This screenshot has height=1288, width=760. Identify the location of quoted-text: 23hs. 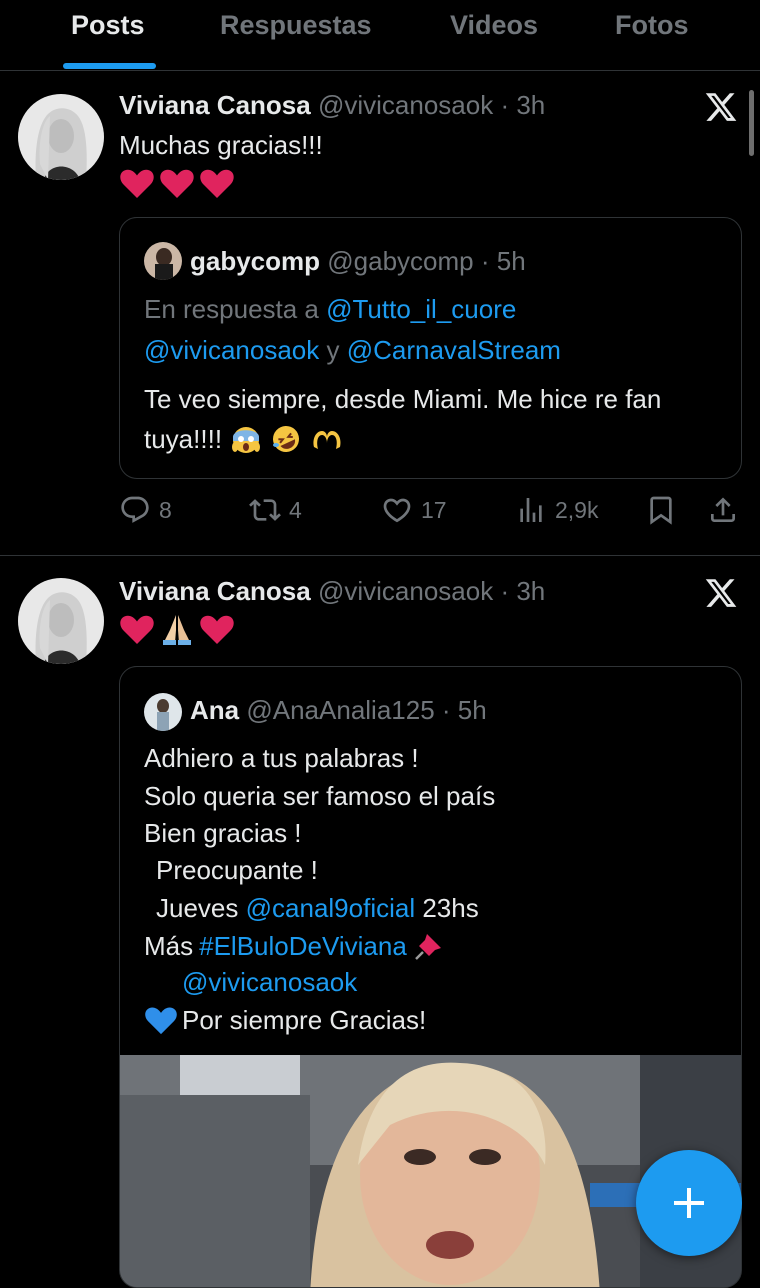
(450, 908).